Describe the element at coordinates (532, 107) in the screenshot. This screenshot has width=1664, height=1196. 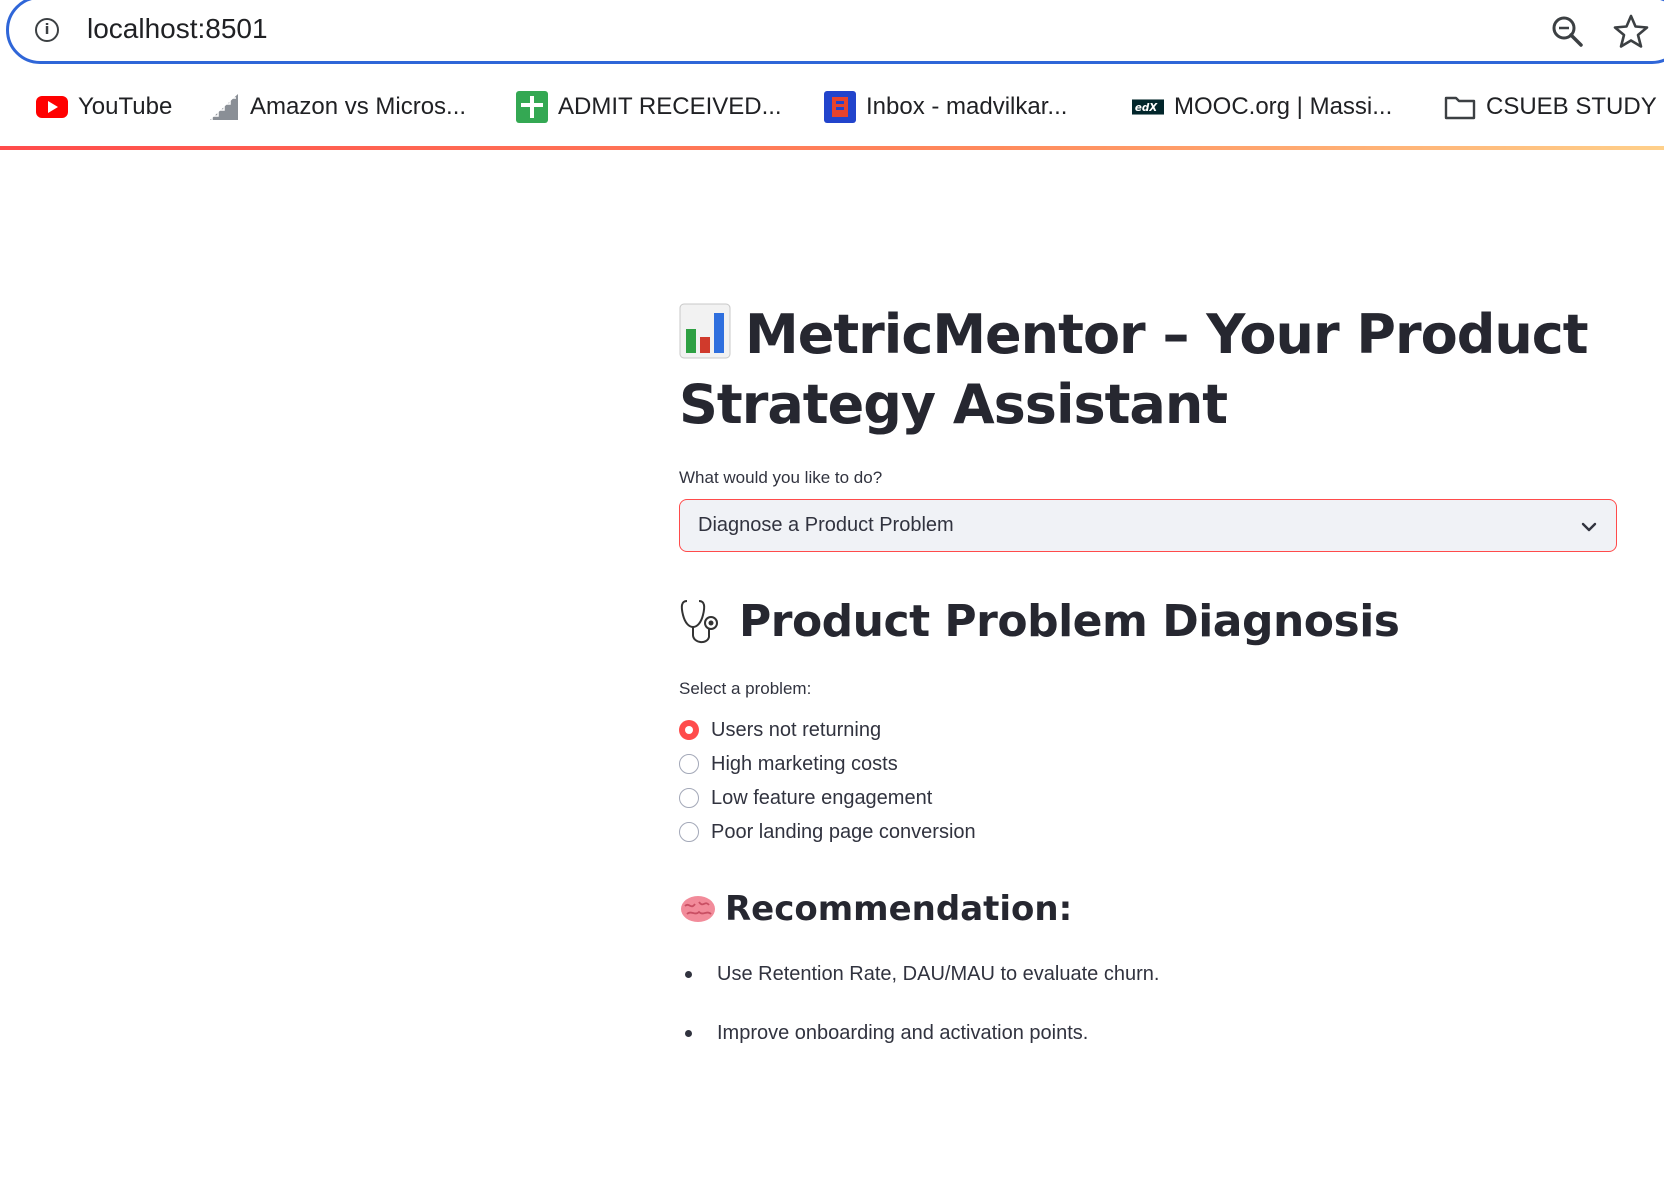
I see `plus-sheet-icon` at that location.